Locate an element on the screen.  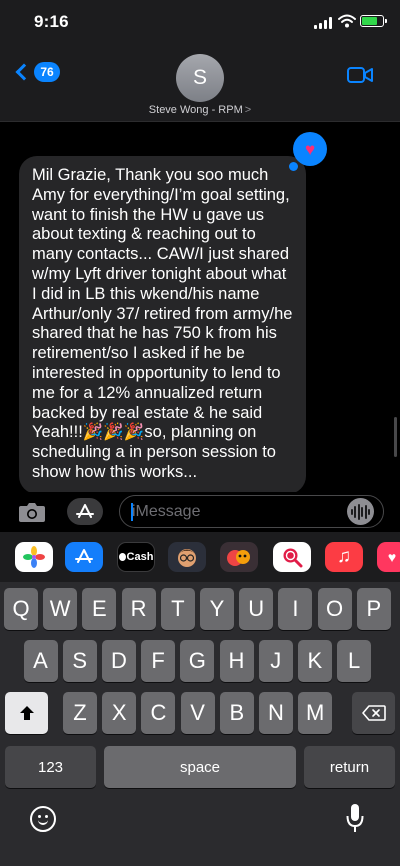
key-e: E is located at coordinates (99, 609).